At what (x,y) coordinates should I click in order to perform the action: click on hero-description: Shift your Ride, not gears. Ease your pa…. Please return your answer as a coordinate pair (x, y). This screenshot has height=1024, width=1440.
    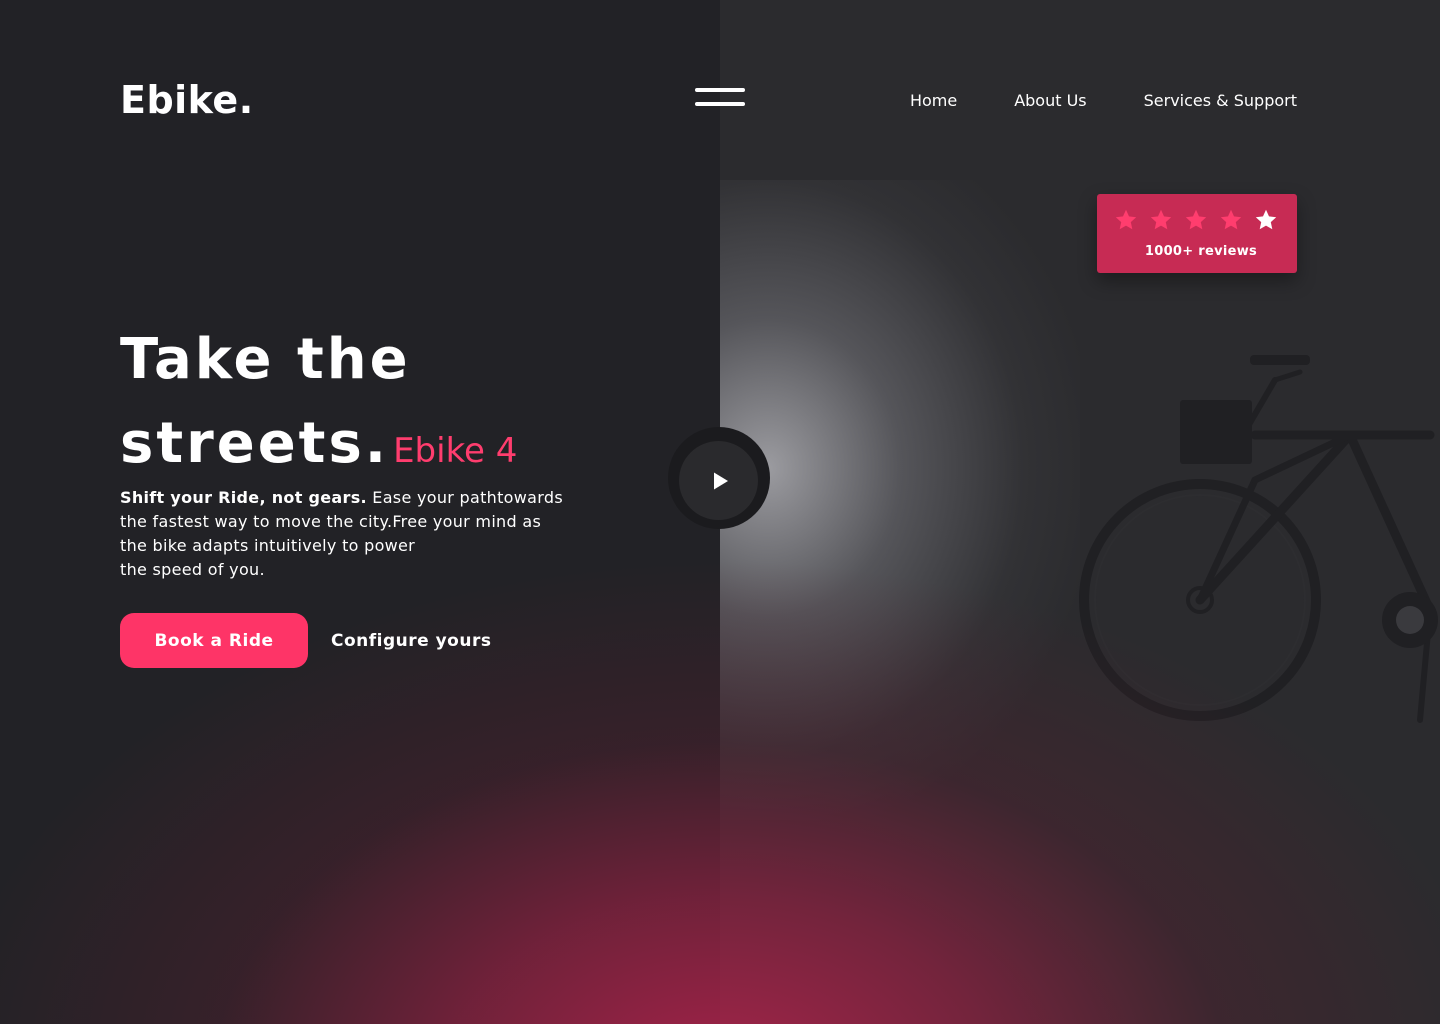
    Looking at the image, I should click on (341, 534).